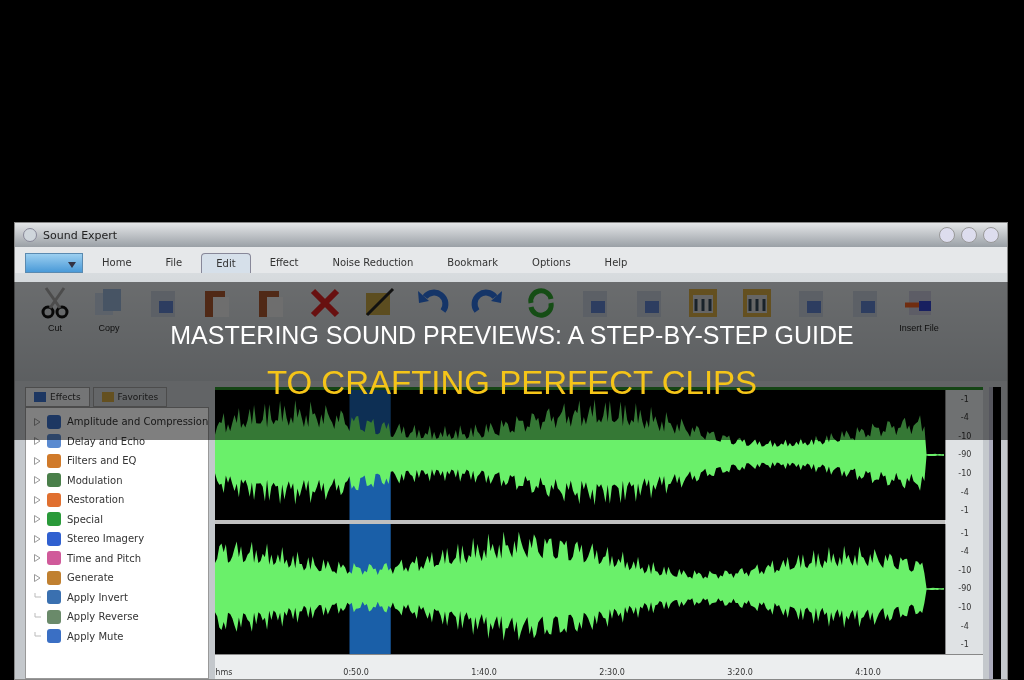 The image size is (1024, 680). I want to click on headline: MASTERING SOUND PREVIEWS: A STEP-BY-STEP GUIDE, so click(512, 335).